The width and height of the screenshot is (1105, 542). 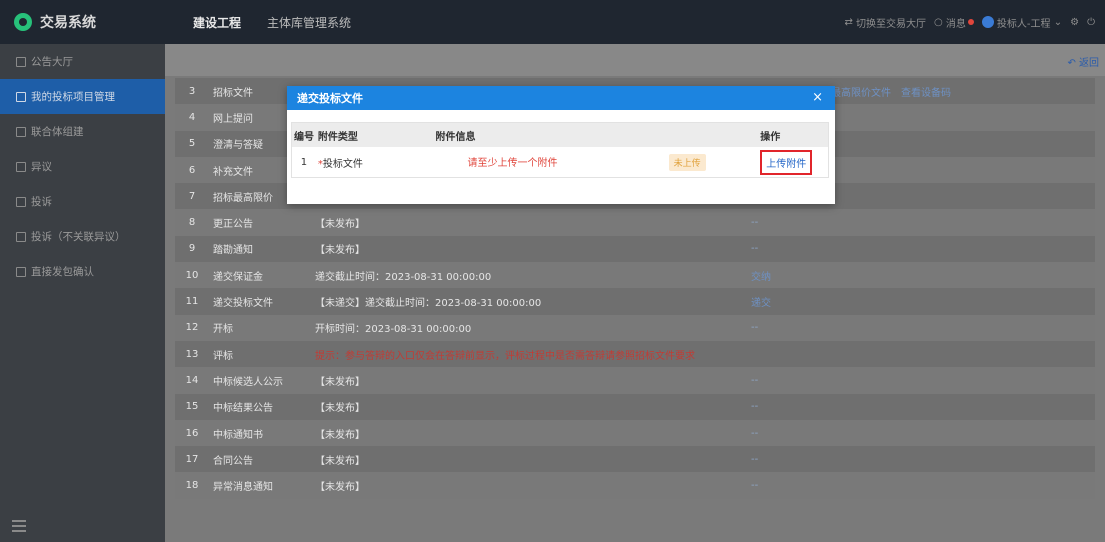 I want to click on sidebar-item-complaint: 投诉, so click(x=82, y=201).